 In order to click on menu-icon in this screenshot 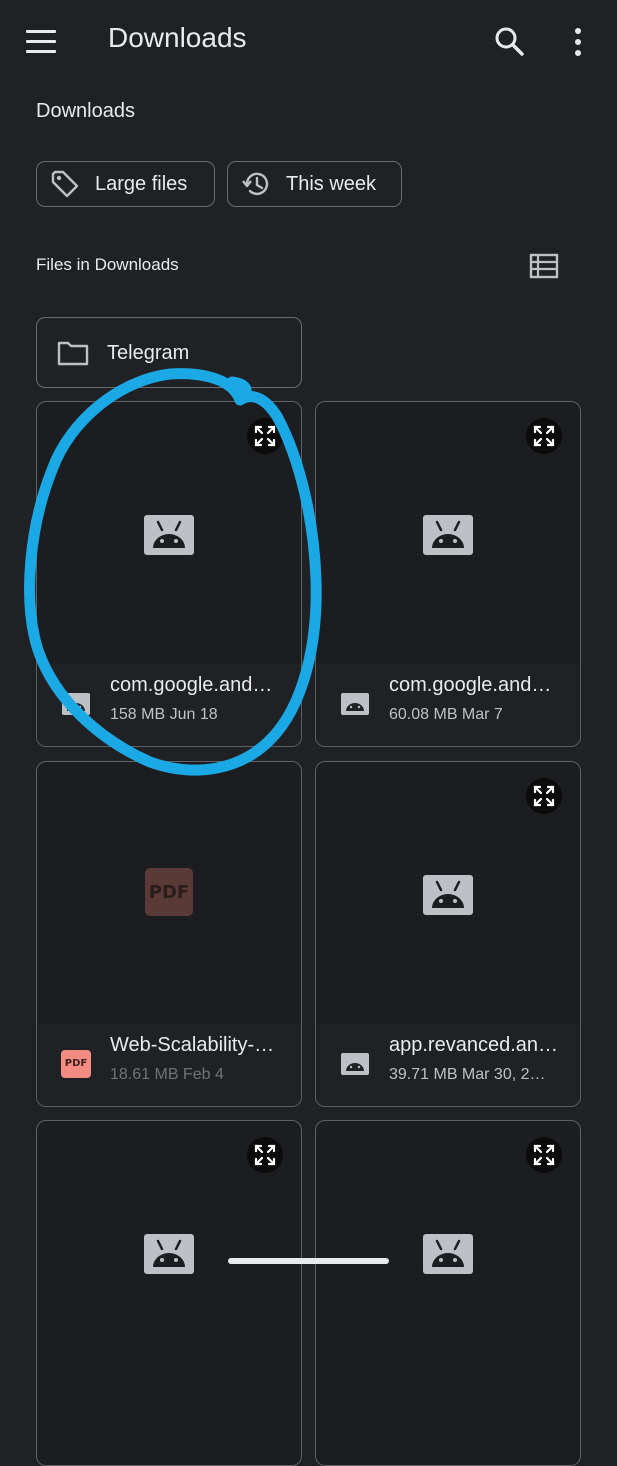, I will do `click(41, 42)`.